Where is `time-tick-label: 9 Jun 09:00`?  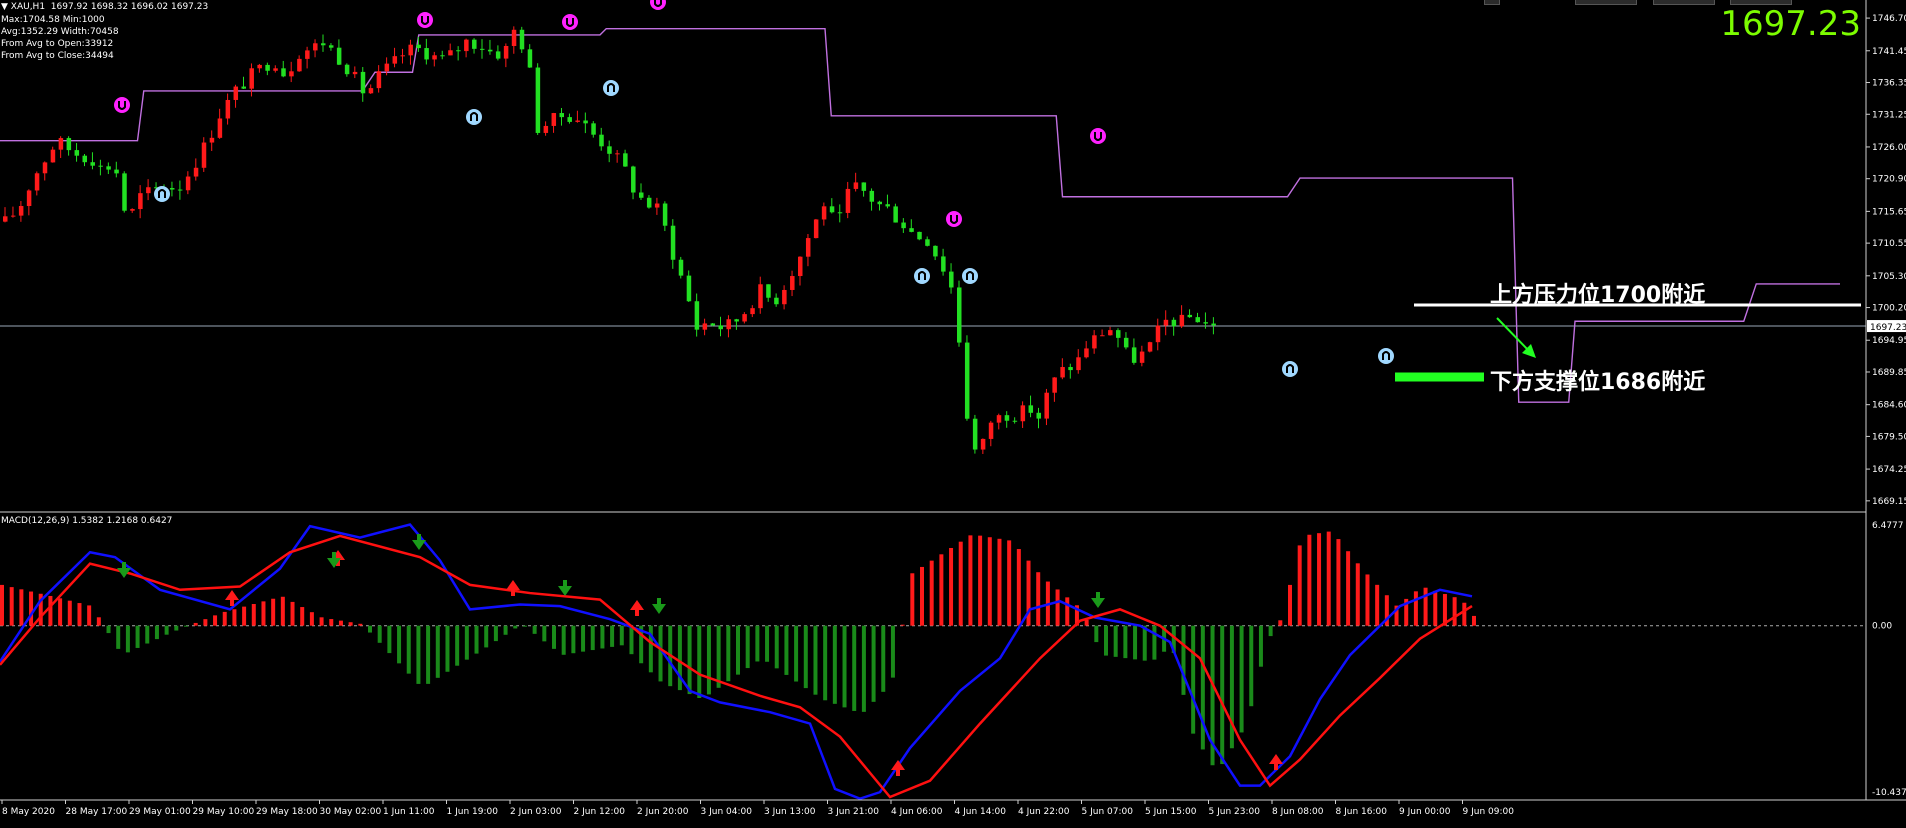 time-tick-label: 9 Jun 09:00 is located at coordinates (1489, 812).